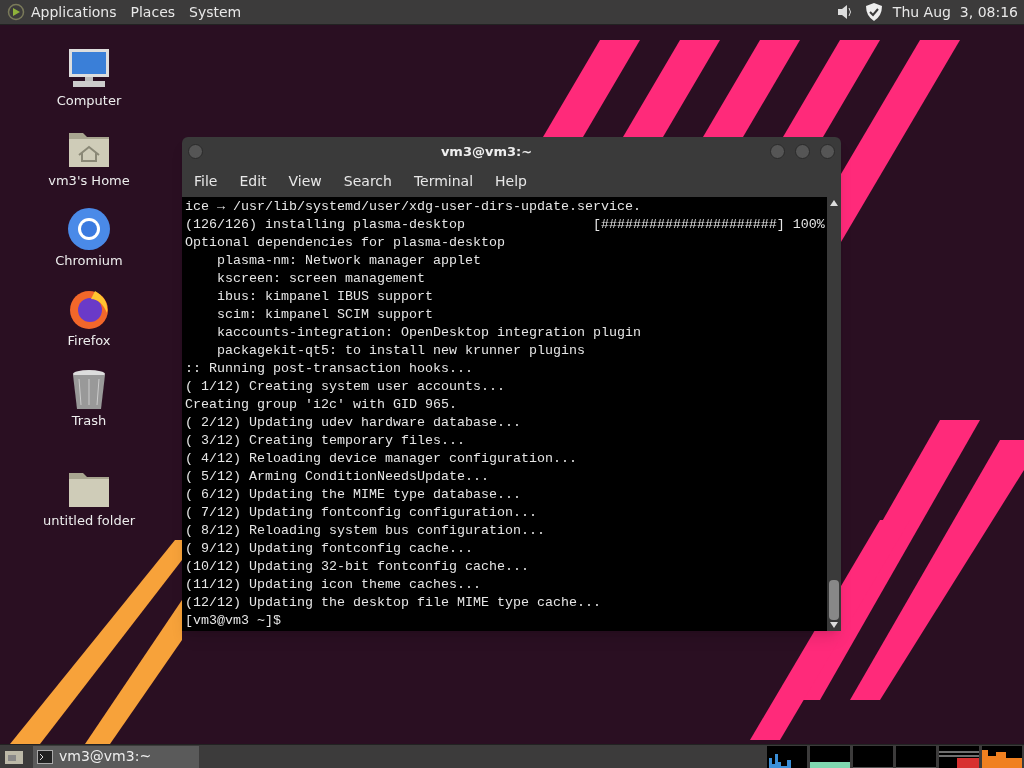  I want to click on chromium-icon, so click(89, 228).